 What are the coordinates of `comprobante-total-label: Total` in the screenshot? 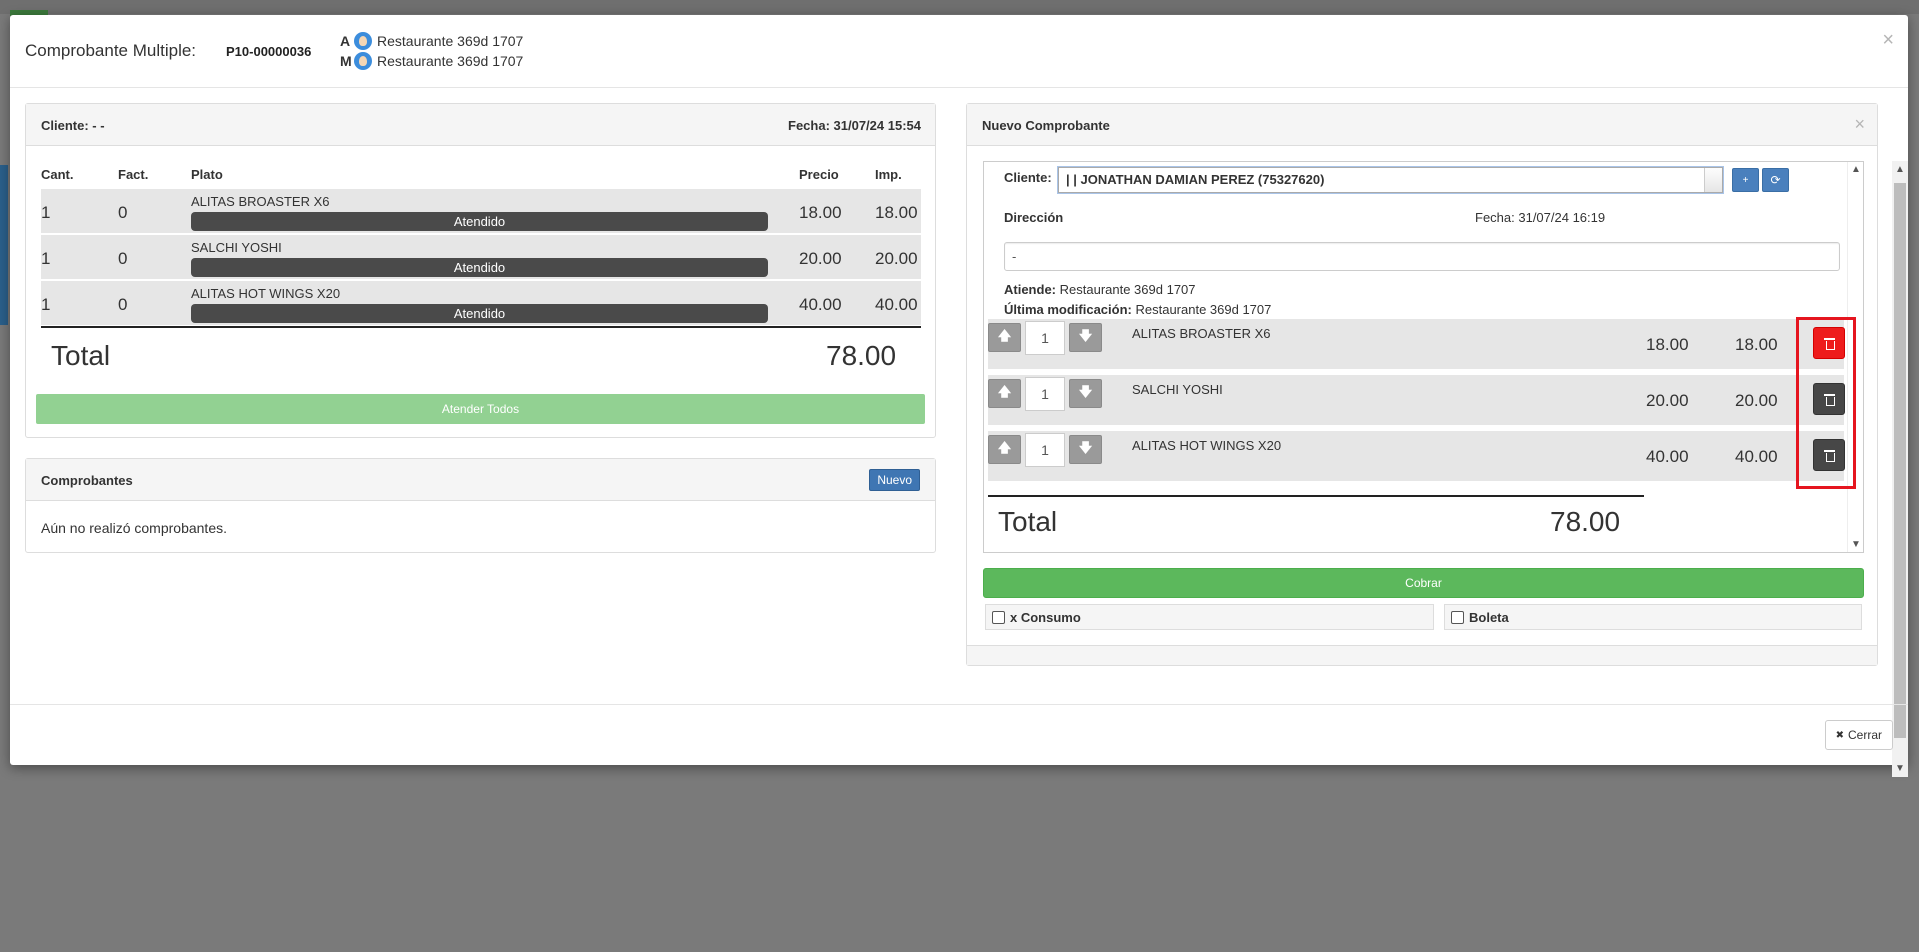 It's located at (1028, 521).